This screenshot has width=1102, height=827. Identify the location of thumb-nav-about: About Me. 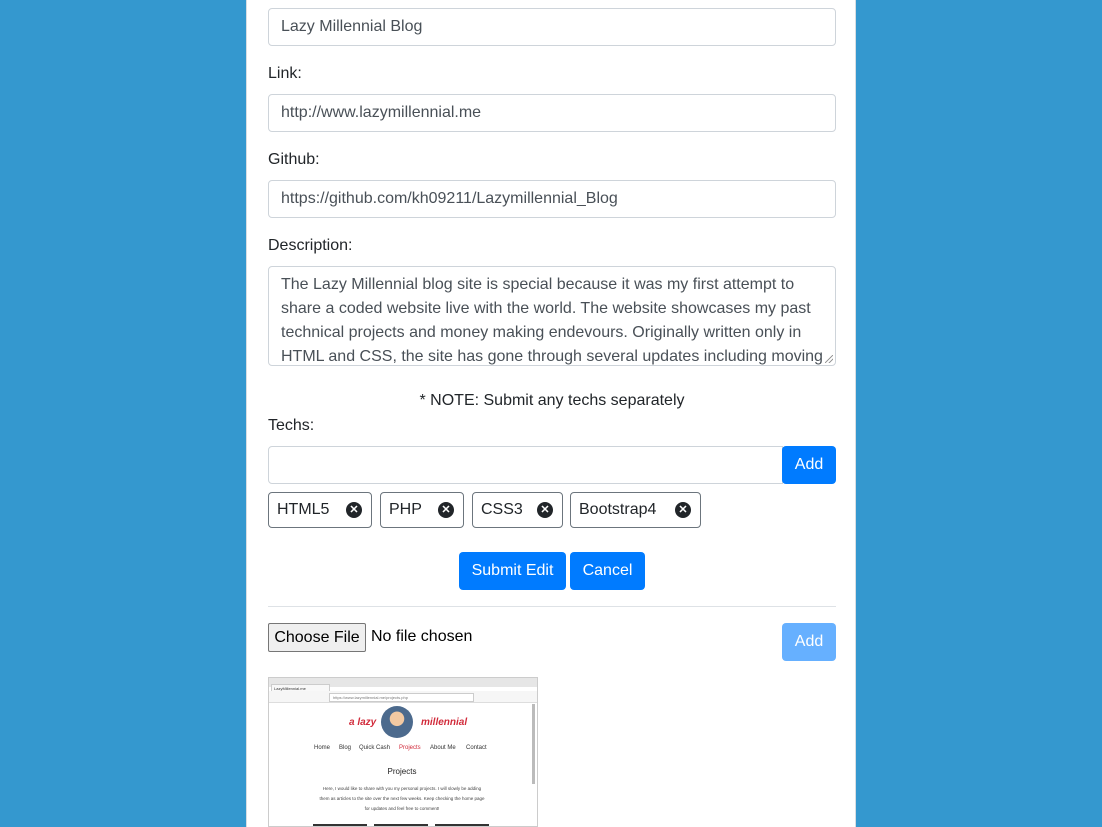
(443, 748).